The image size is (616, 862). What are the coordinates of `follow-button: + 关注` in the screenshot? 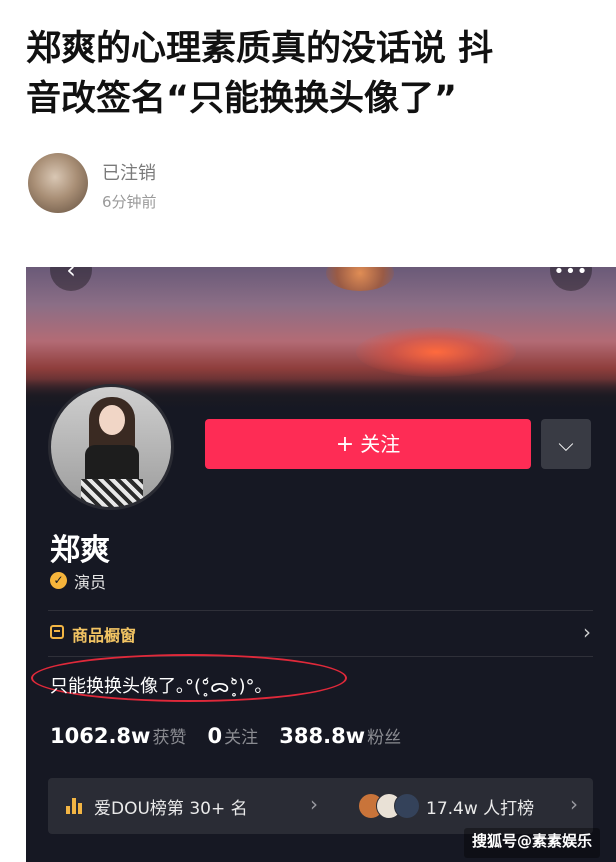 It's located at (368, 444).